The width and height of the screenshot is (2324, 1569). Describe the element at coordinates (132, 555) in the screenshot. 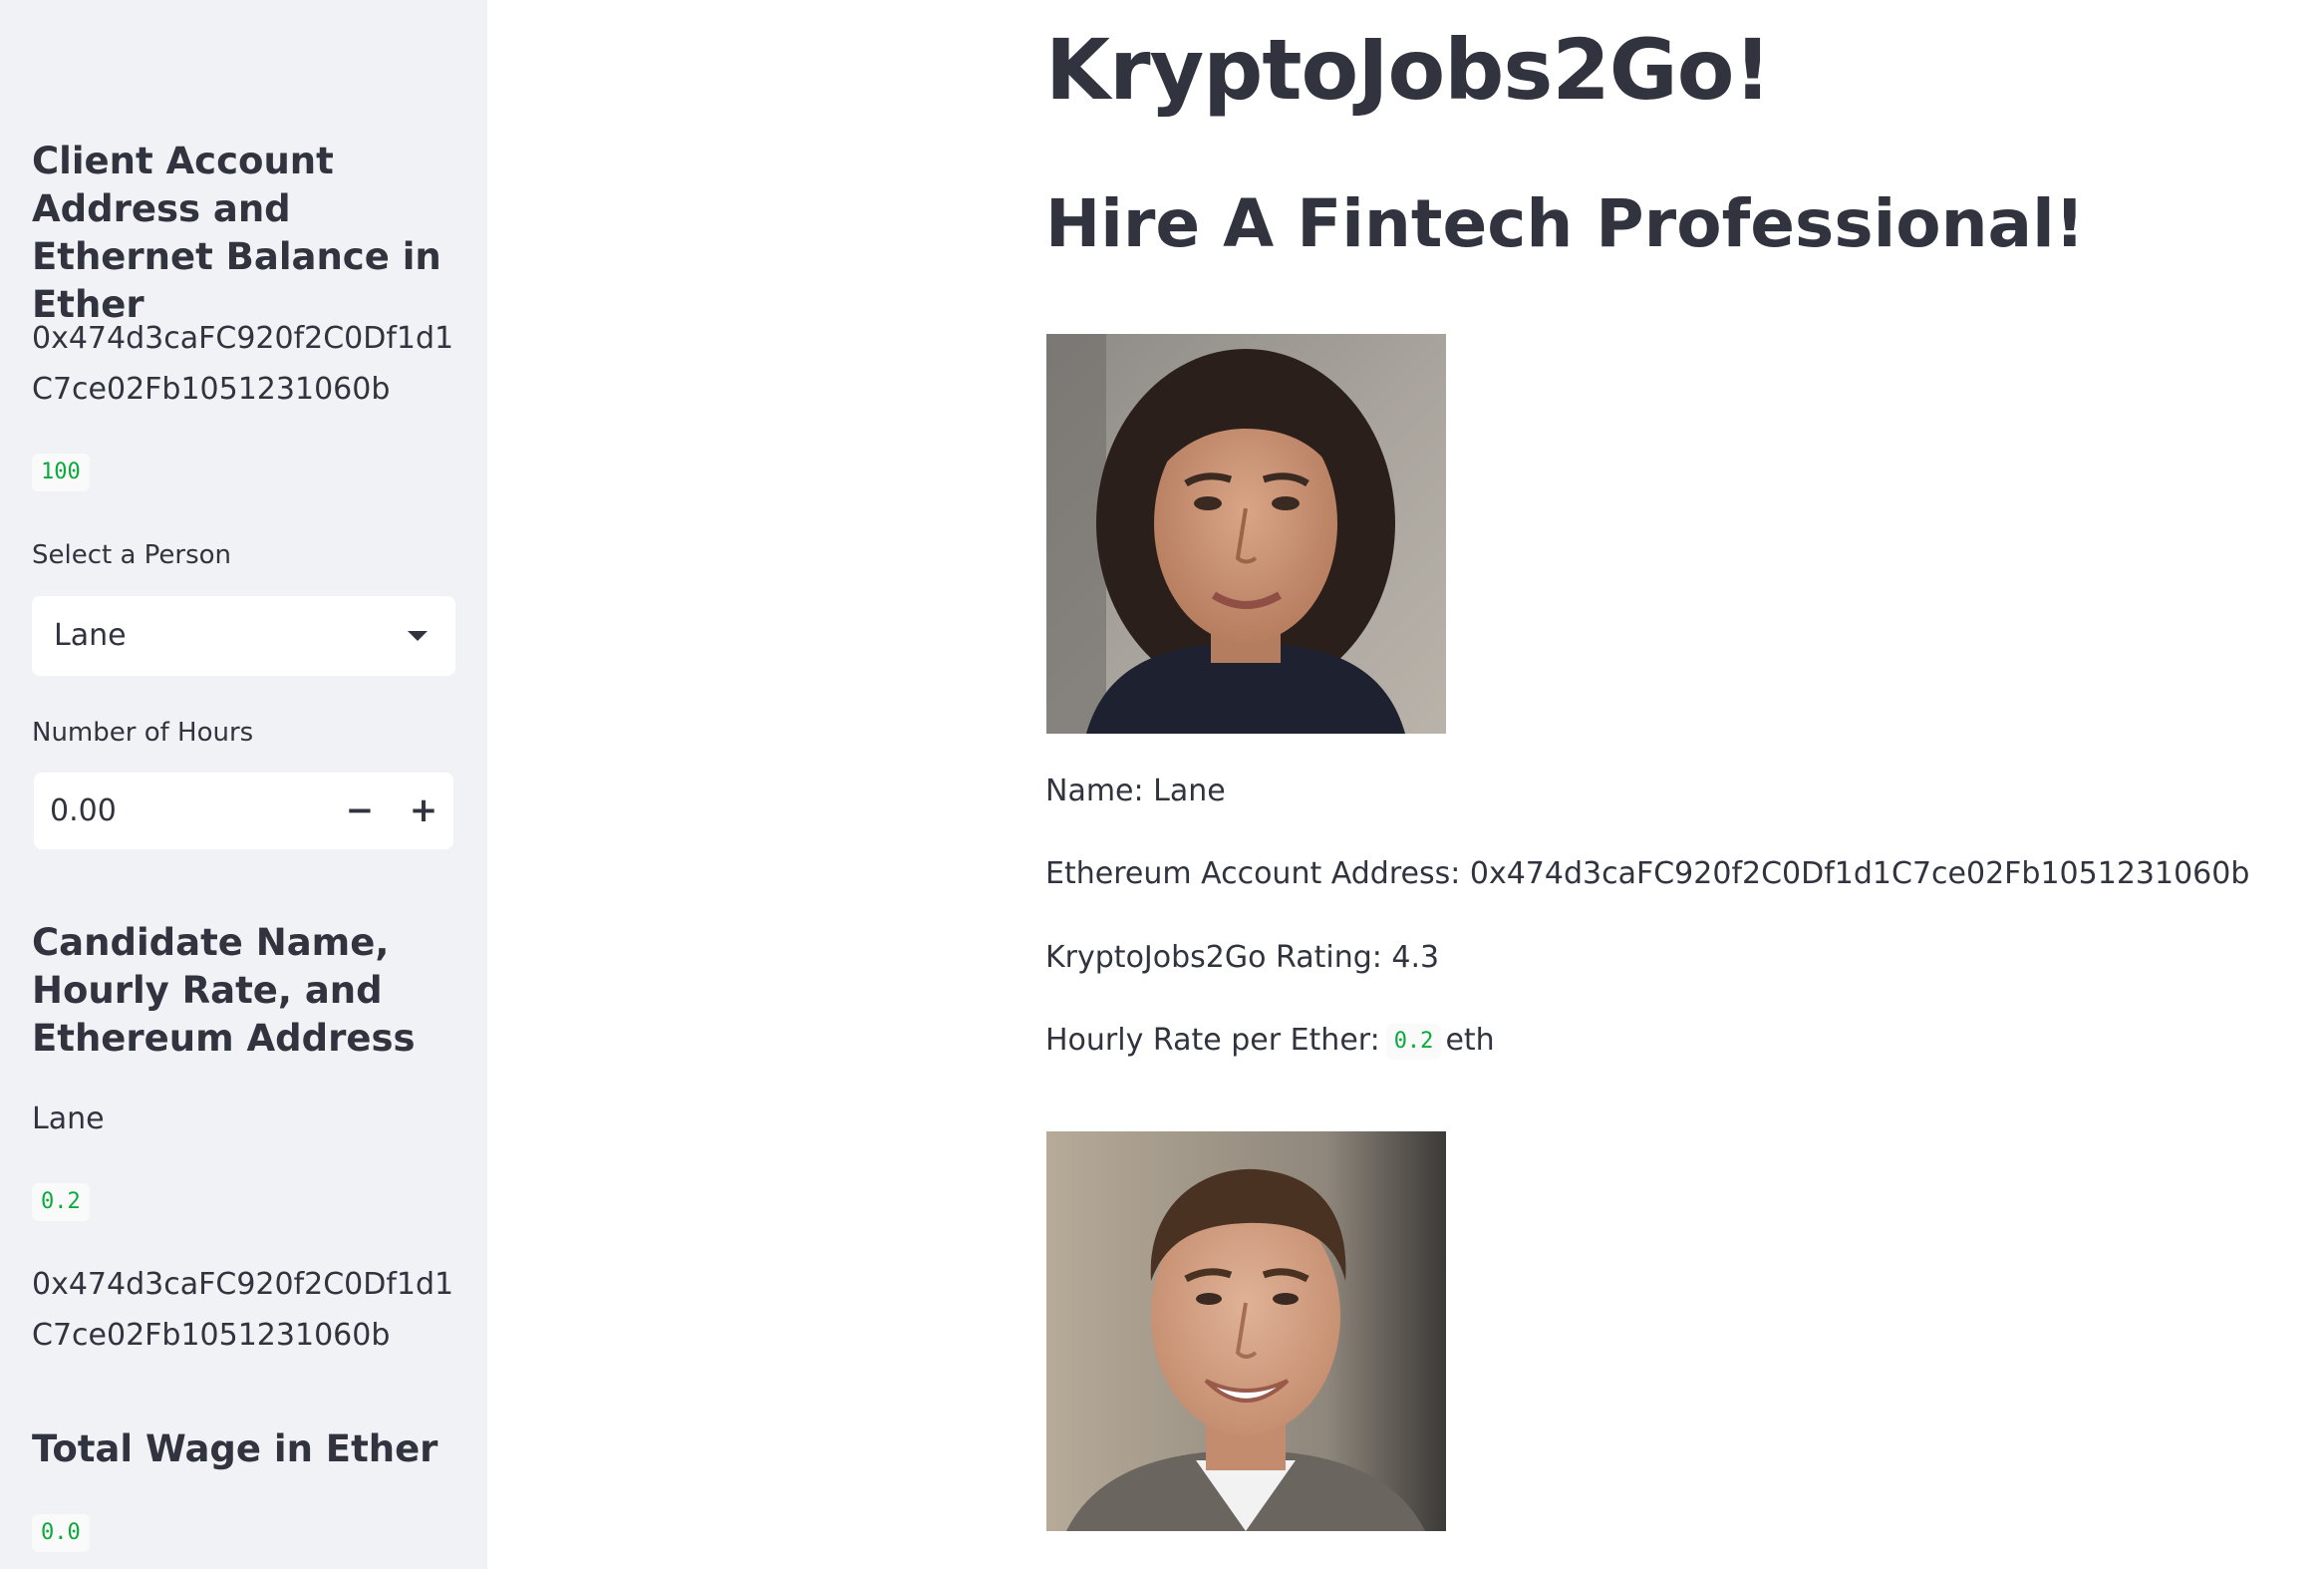

I see `select-person-label: Select a Person` at that location.